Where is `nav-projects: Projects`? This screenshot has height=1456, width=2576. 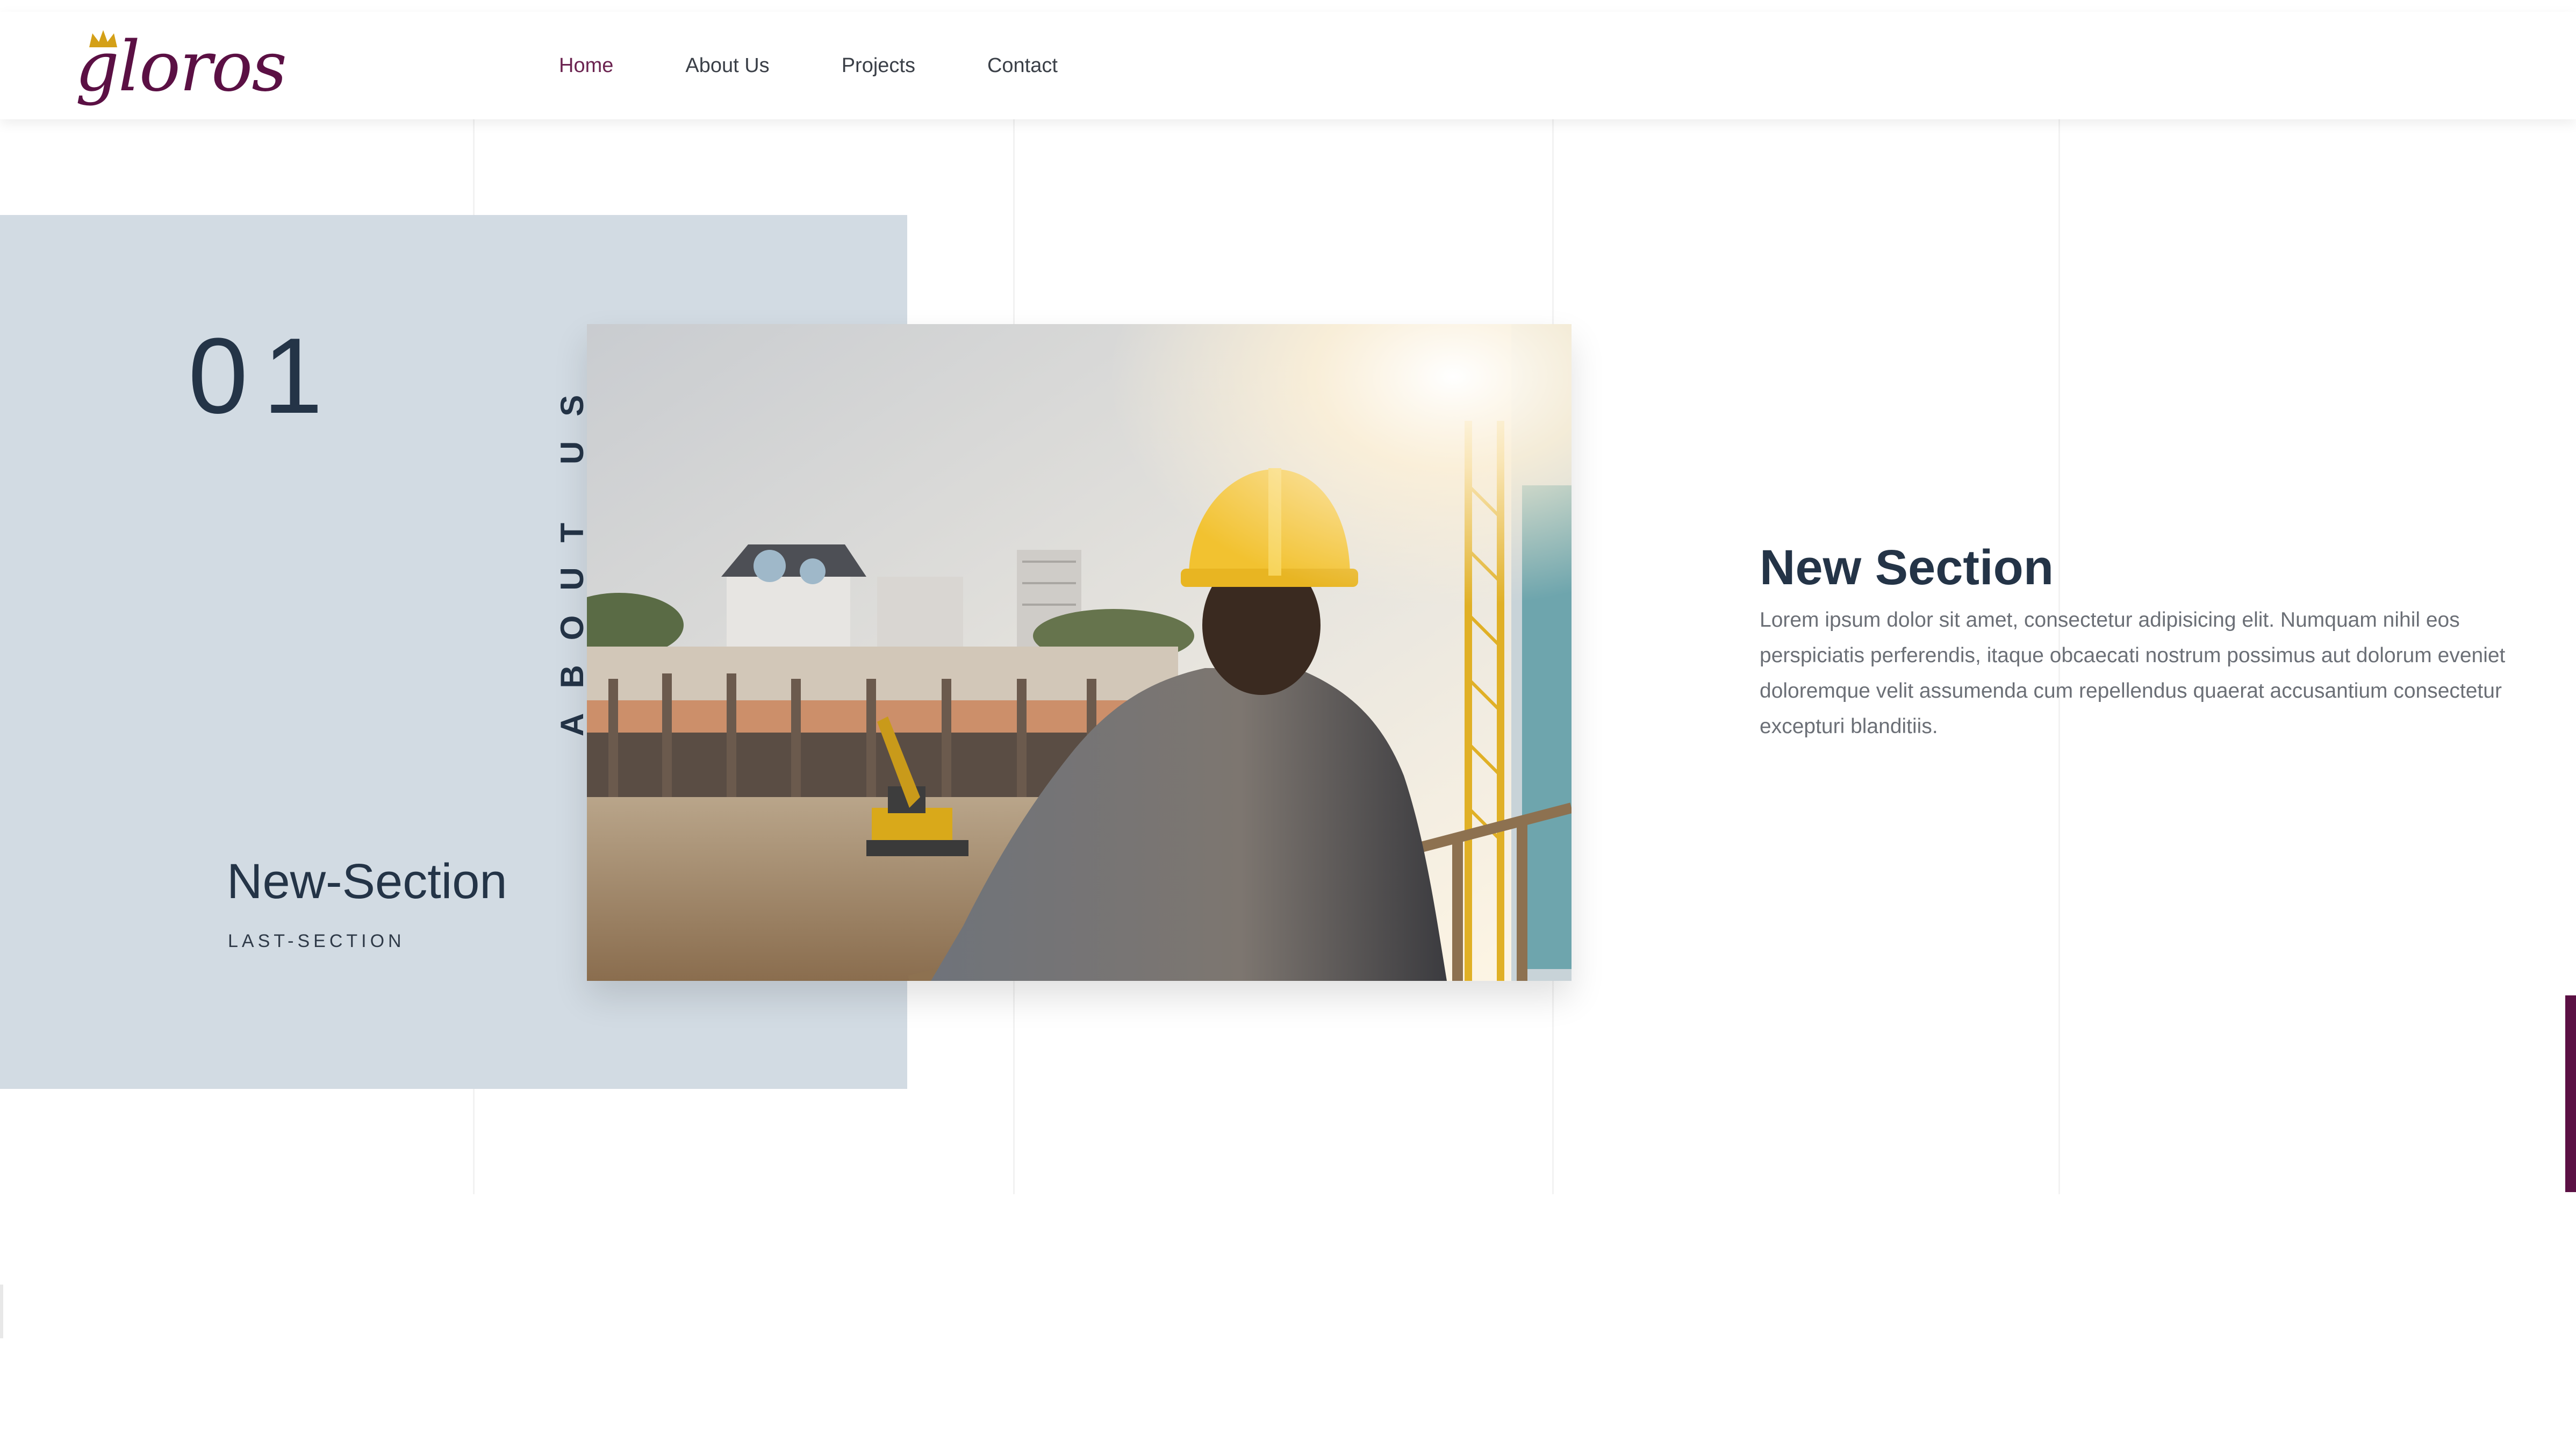
nav-projects: Projects is located at coordinates (878, 65).